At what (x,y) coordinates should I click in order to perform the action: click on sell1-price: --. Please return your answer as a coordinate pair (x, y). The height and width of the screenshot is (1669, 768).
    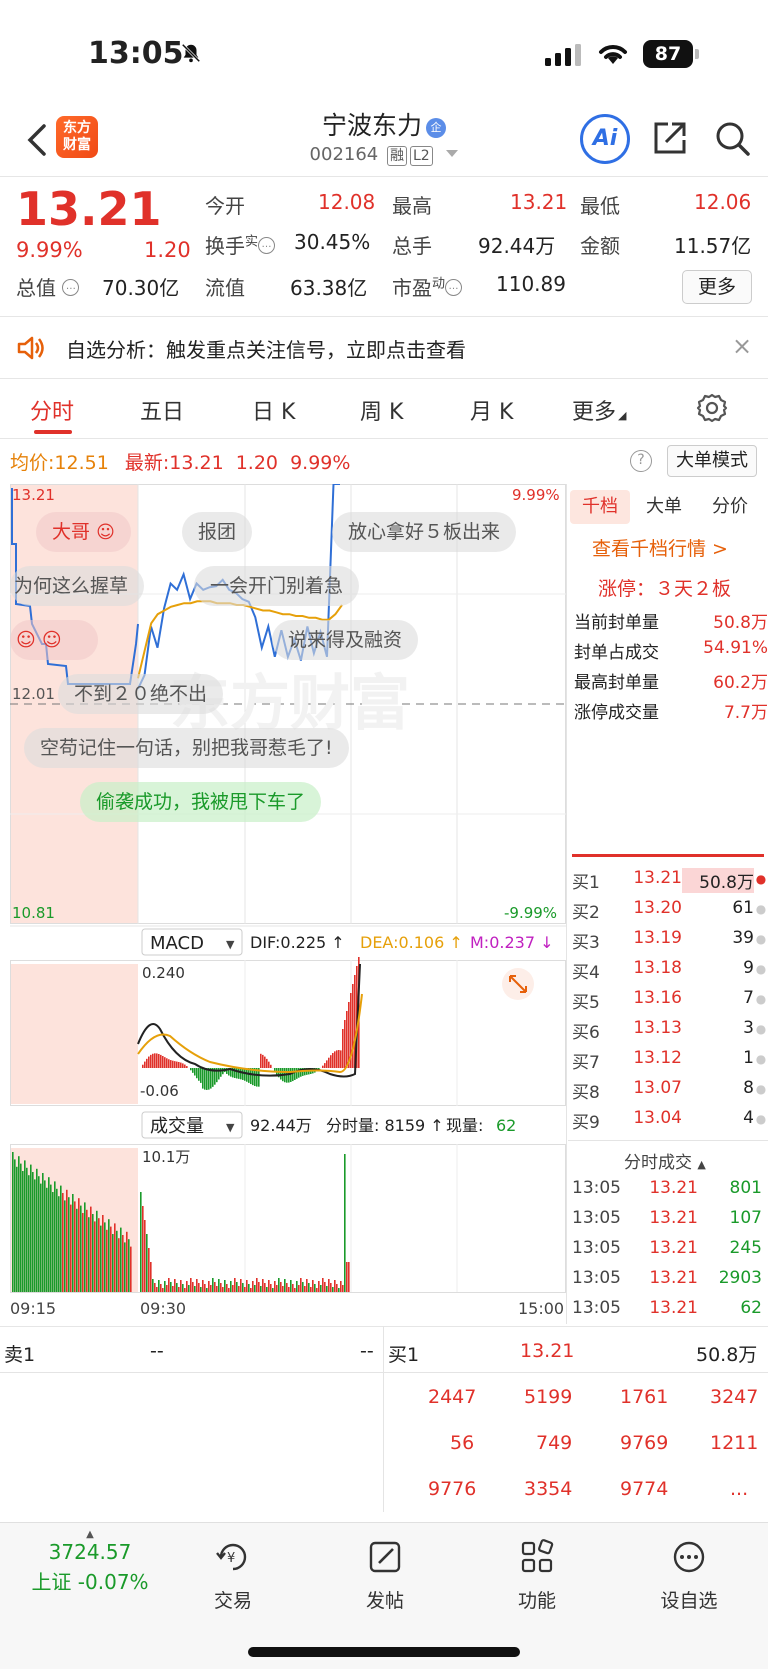
    Looking at the image, I should click on (157, 1351).